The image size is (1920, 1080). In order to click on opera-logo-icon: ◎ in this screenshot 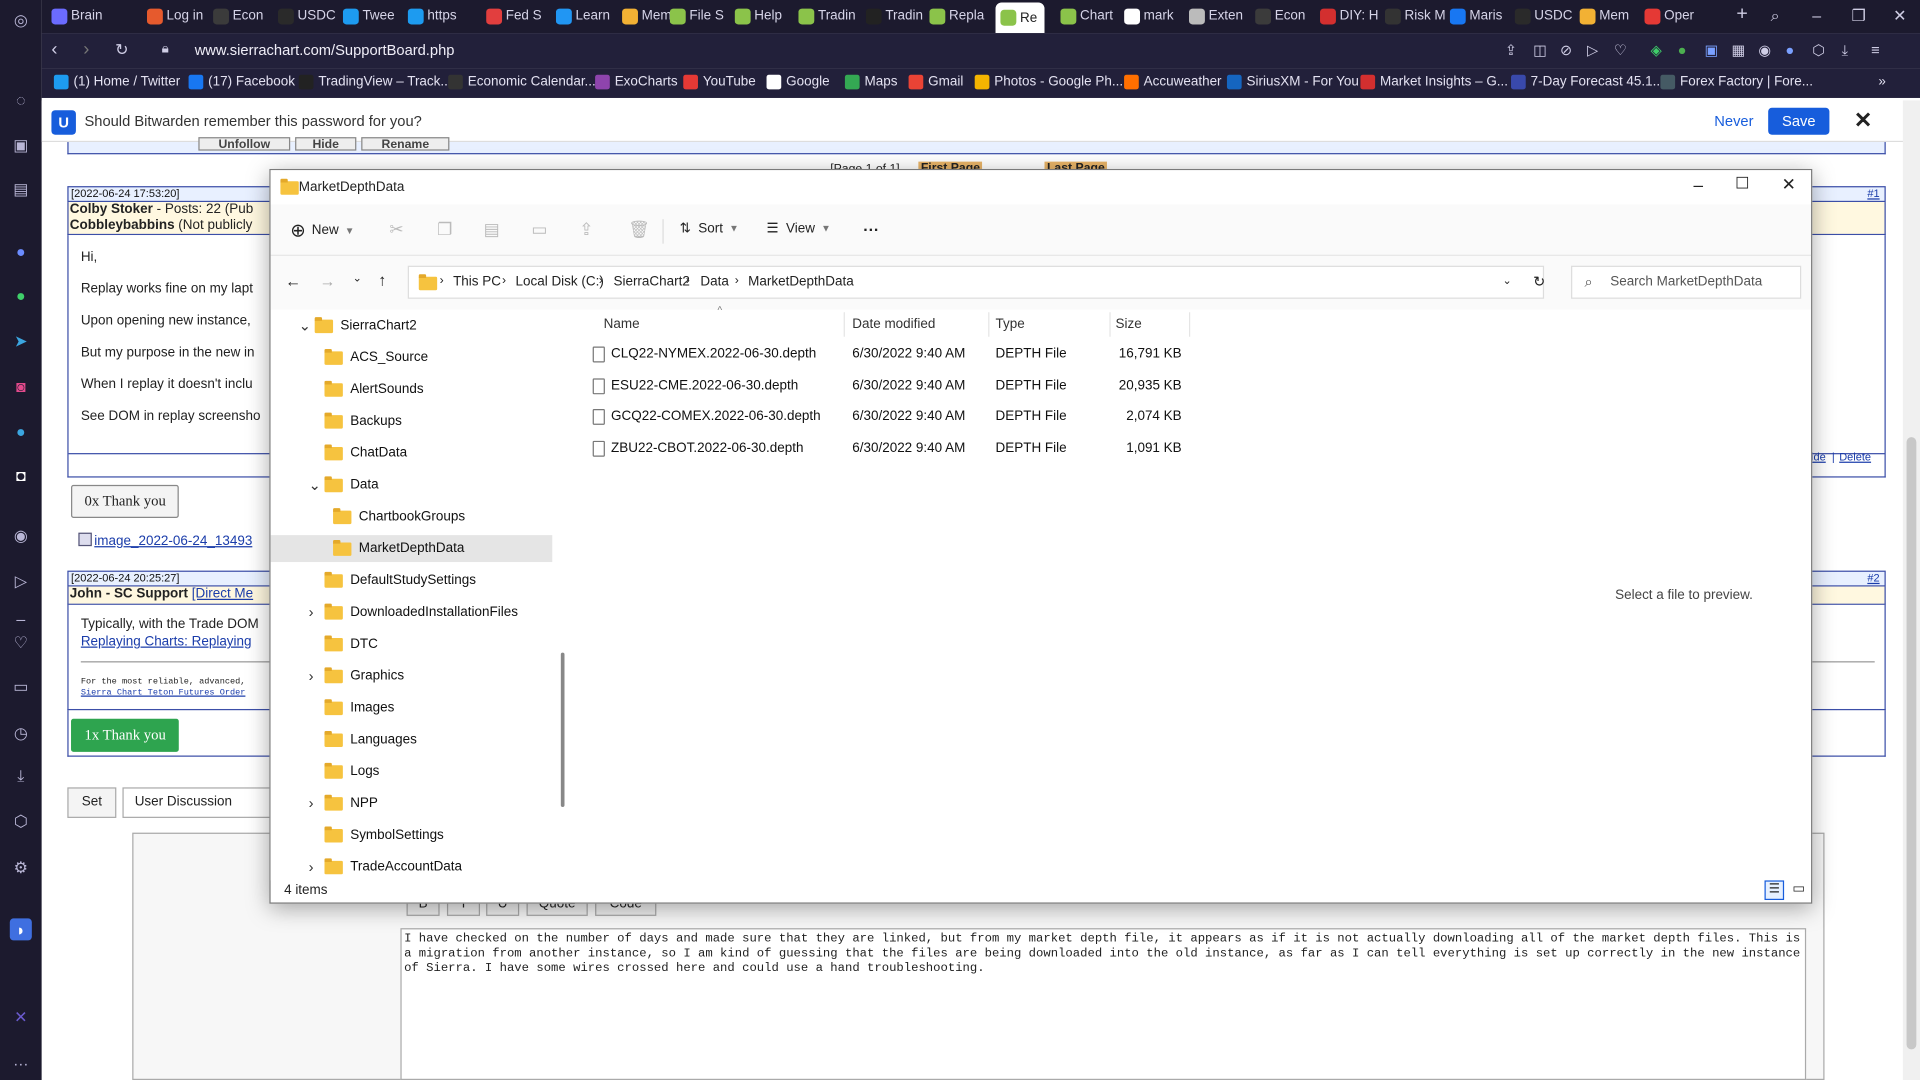, I will do `click(21, 21)`.